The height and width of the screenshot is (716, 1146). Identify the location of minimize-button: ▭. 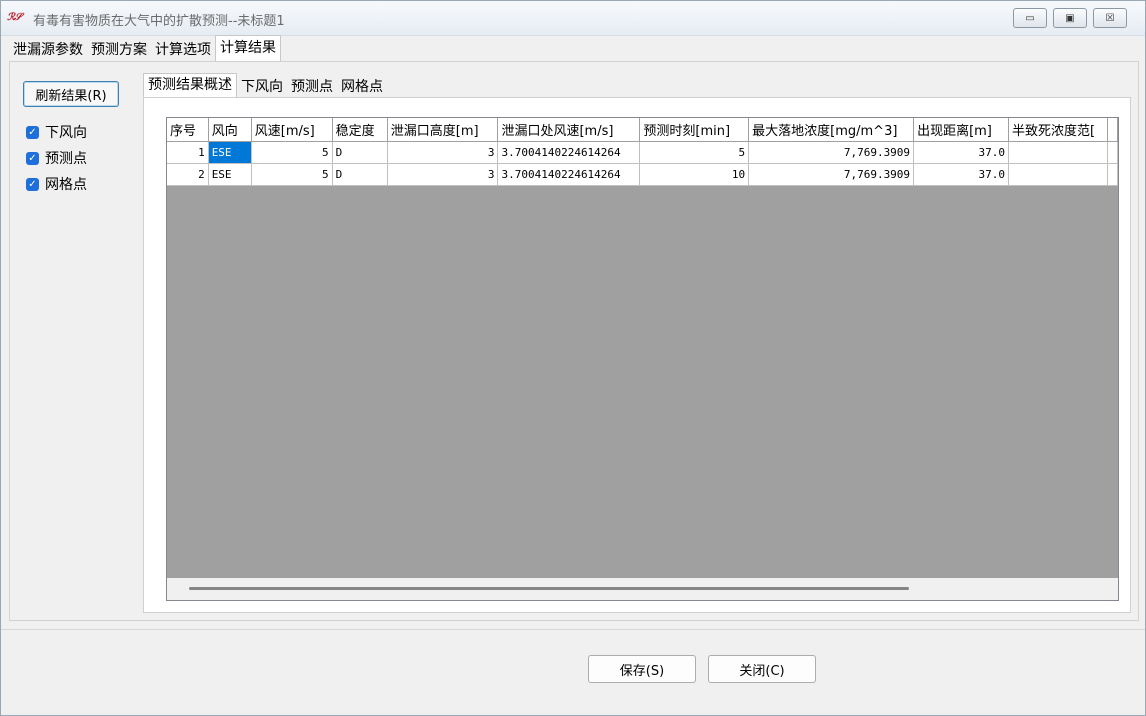
(1030, 18).